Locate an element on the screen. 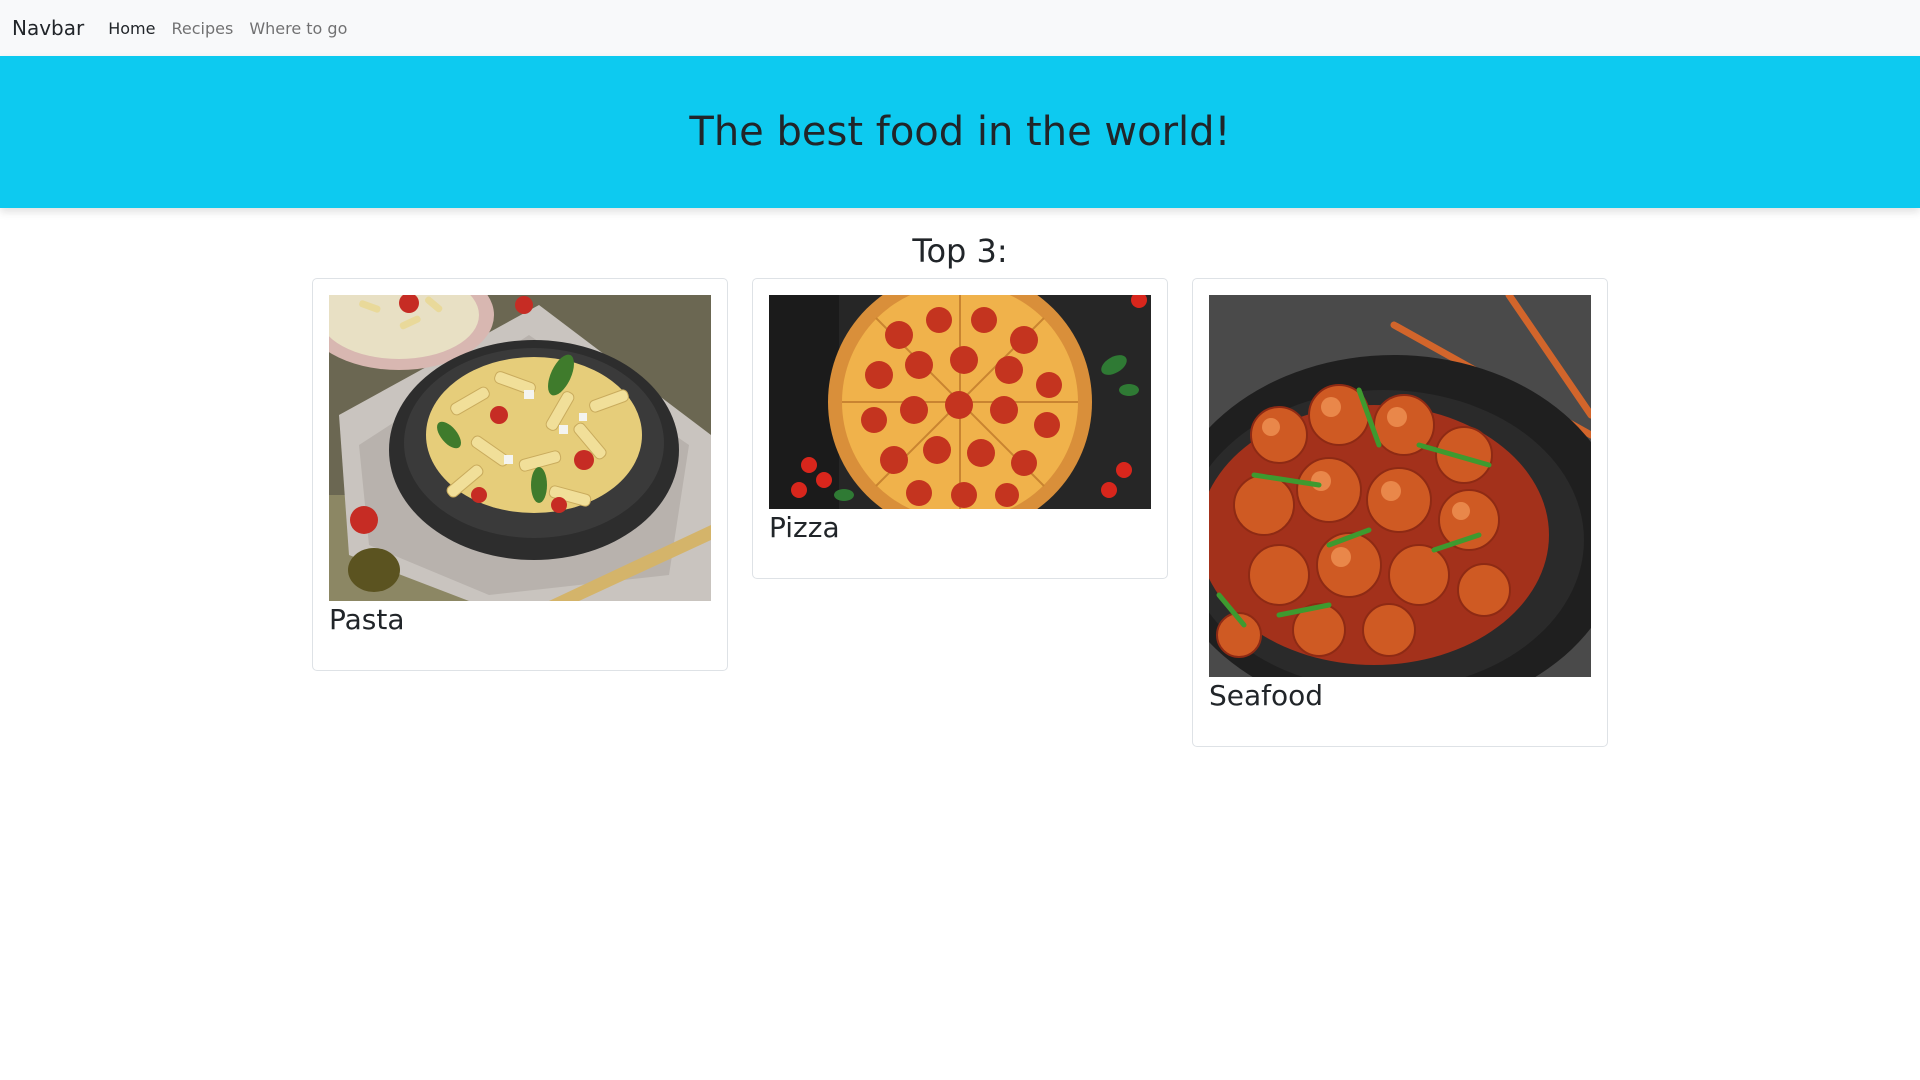  card-seafood: Seafood is located at coordinates (1400, 512).